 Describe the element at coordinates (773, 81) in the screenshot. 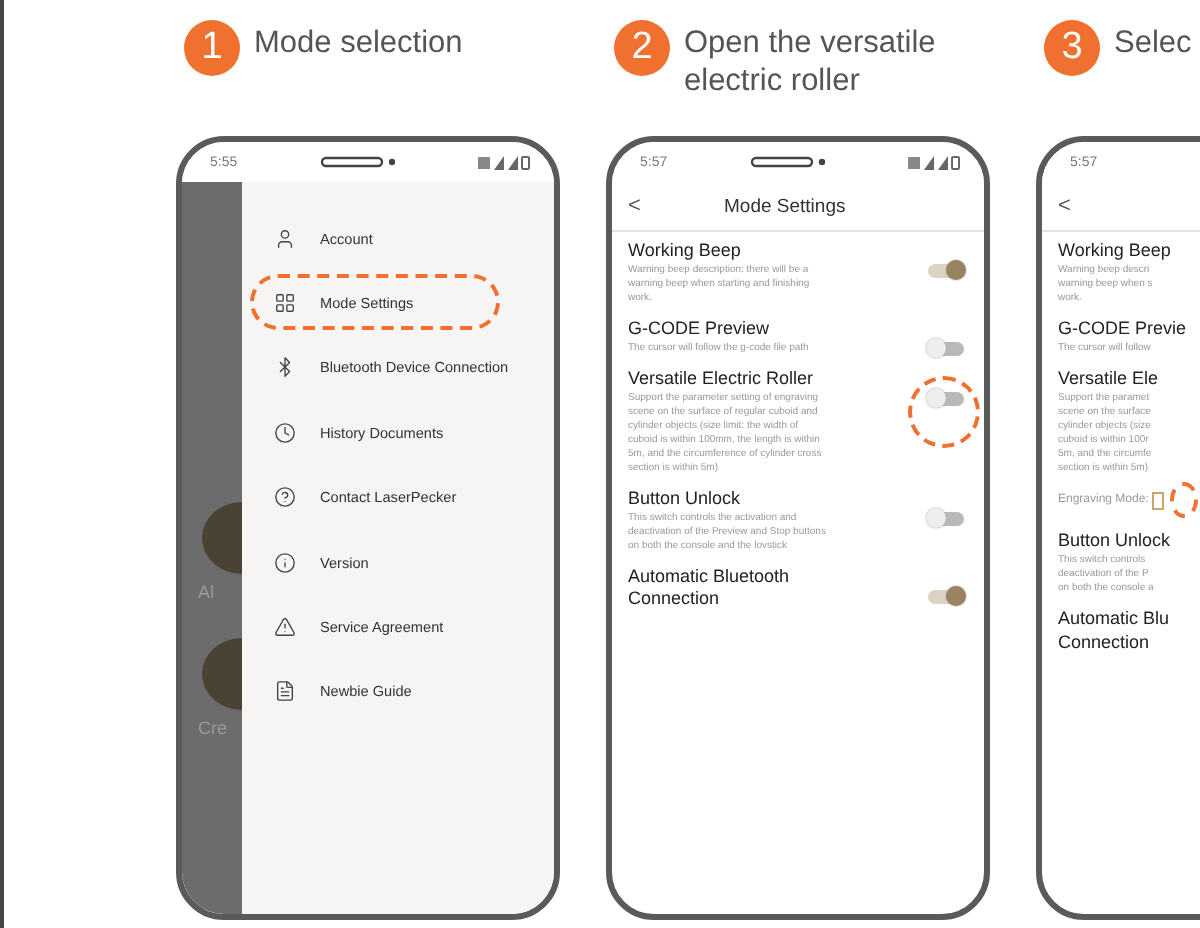

I see `step-label: electric roller` at that location.